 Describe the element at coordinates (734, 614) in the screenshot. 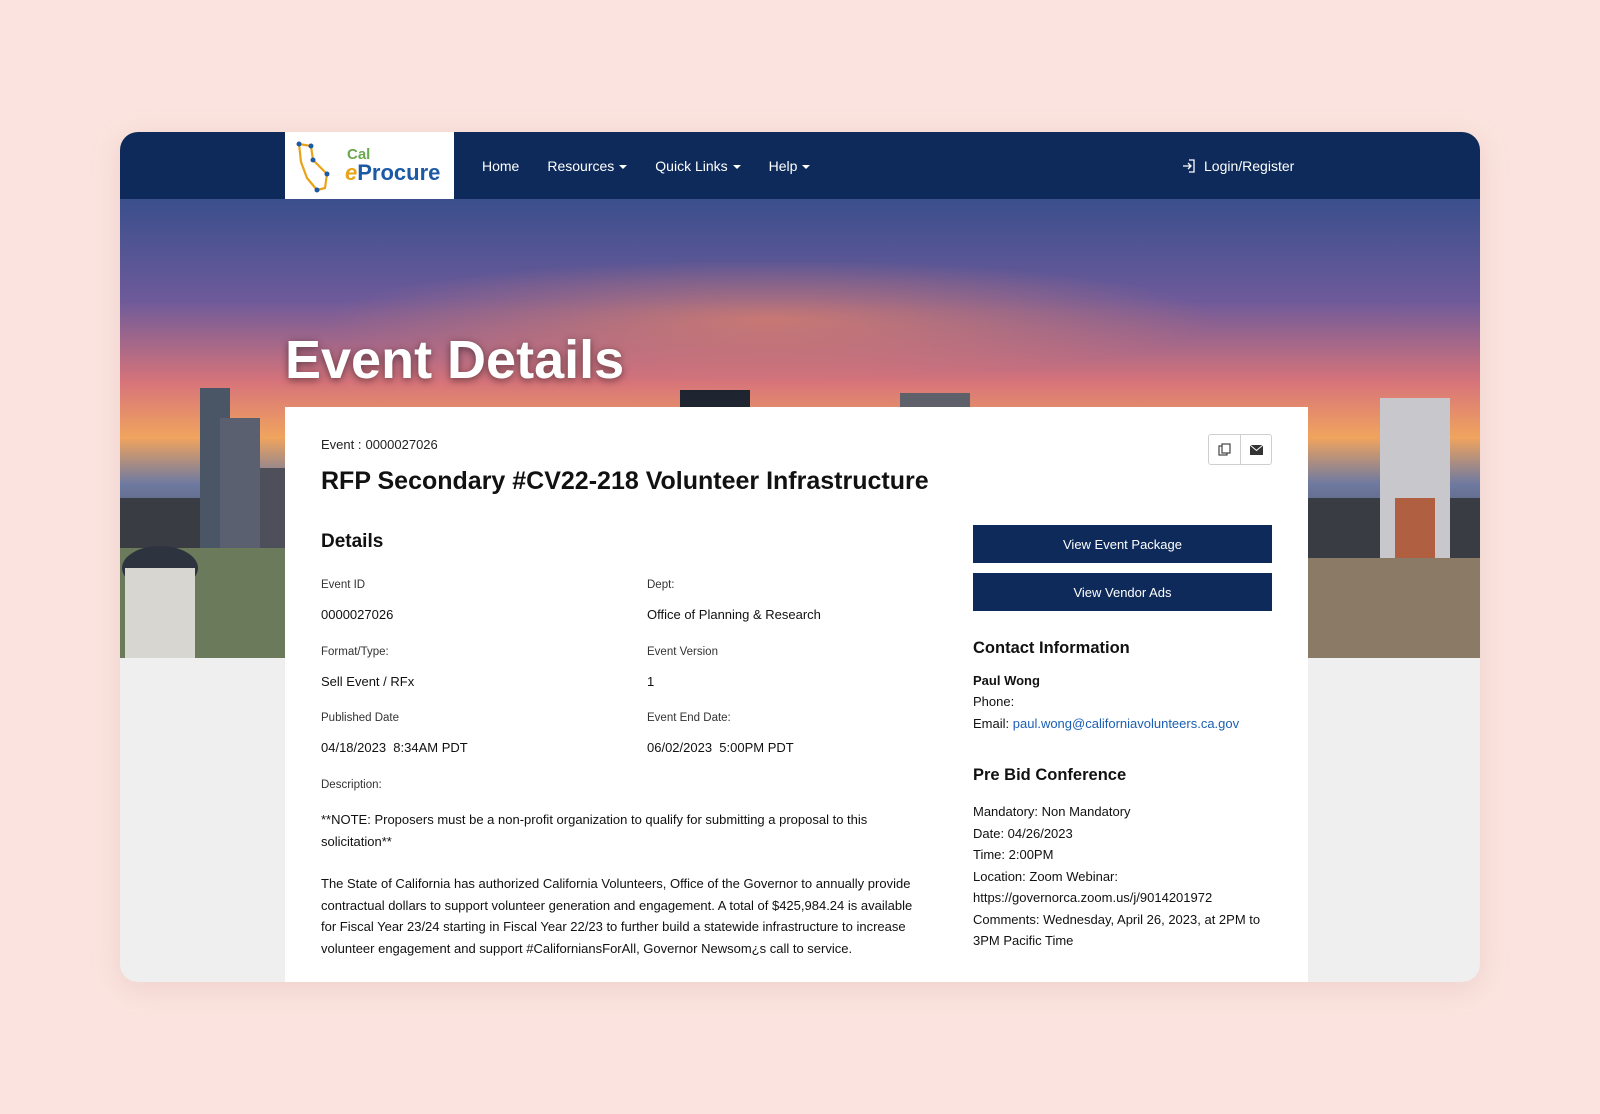

I see `dept-value: Office of Planning & Research` at that location.